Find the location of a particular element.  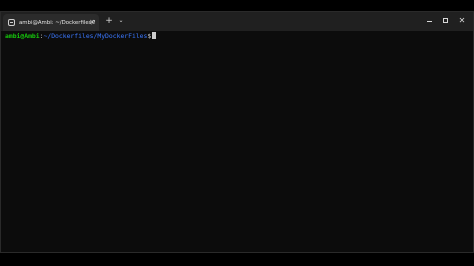

shell-prompt: ambi@Ambi:~/Dockerfiles/MyDockerFiles$ is located at coordinates (81, 36).